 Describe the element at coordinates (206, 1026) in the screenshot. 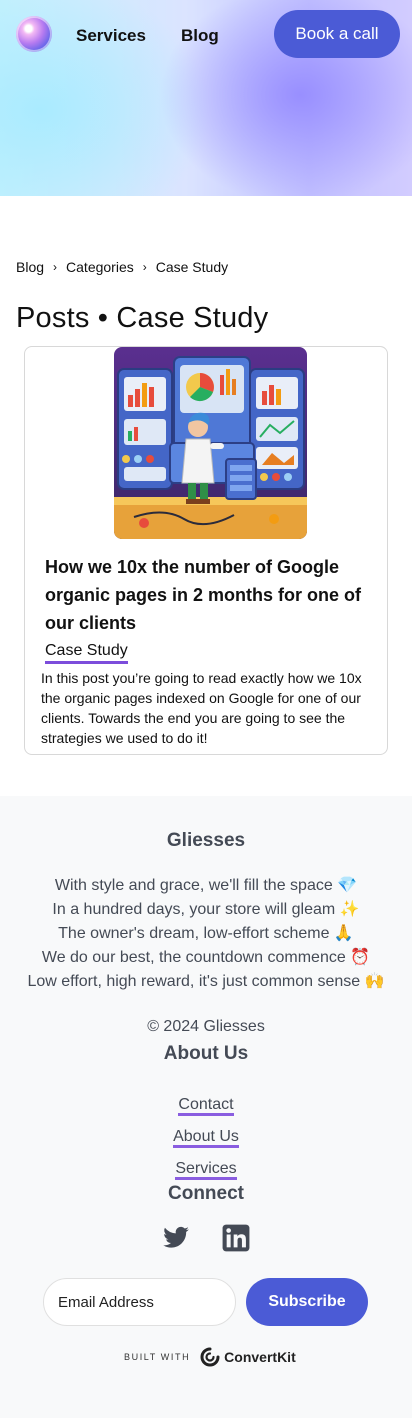

I see `copyright: © 2024 Gliesses` at that location.